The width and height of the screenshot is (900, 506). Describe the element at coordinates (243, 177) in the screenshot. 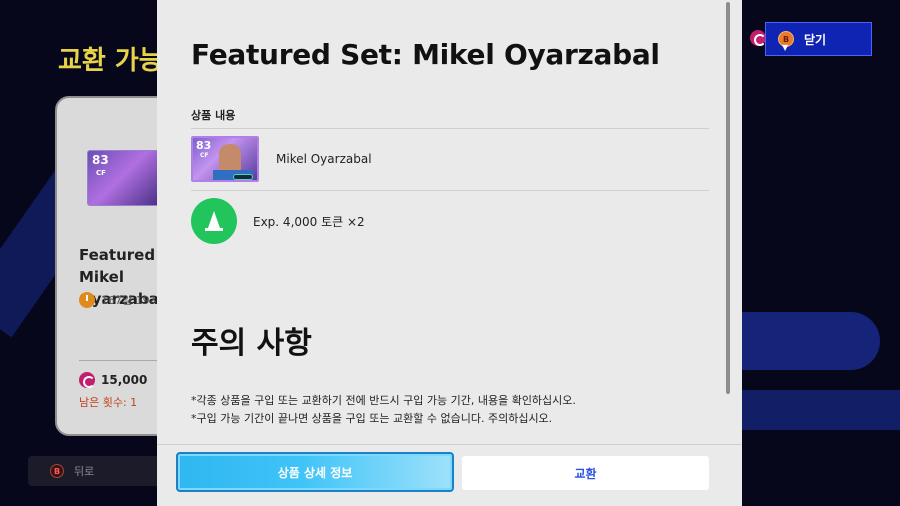

I see `card-badge` at that location.